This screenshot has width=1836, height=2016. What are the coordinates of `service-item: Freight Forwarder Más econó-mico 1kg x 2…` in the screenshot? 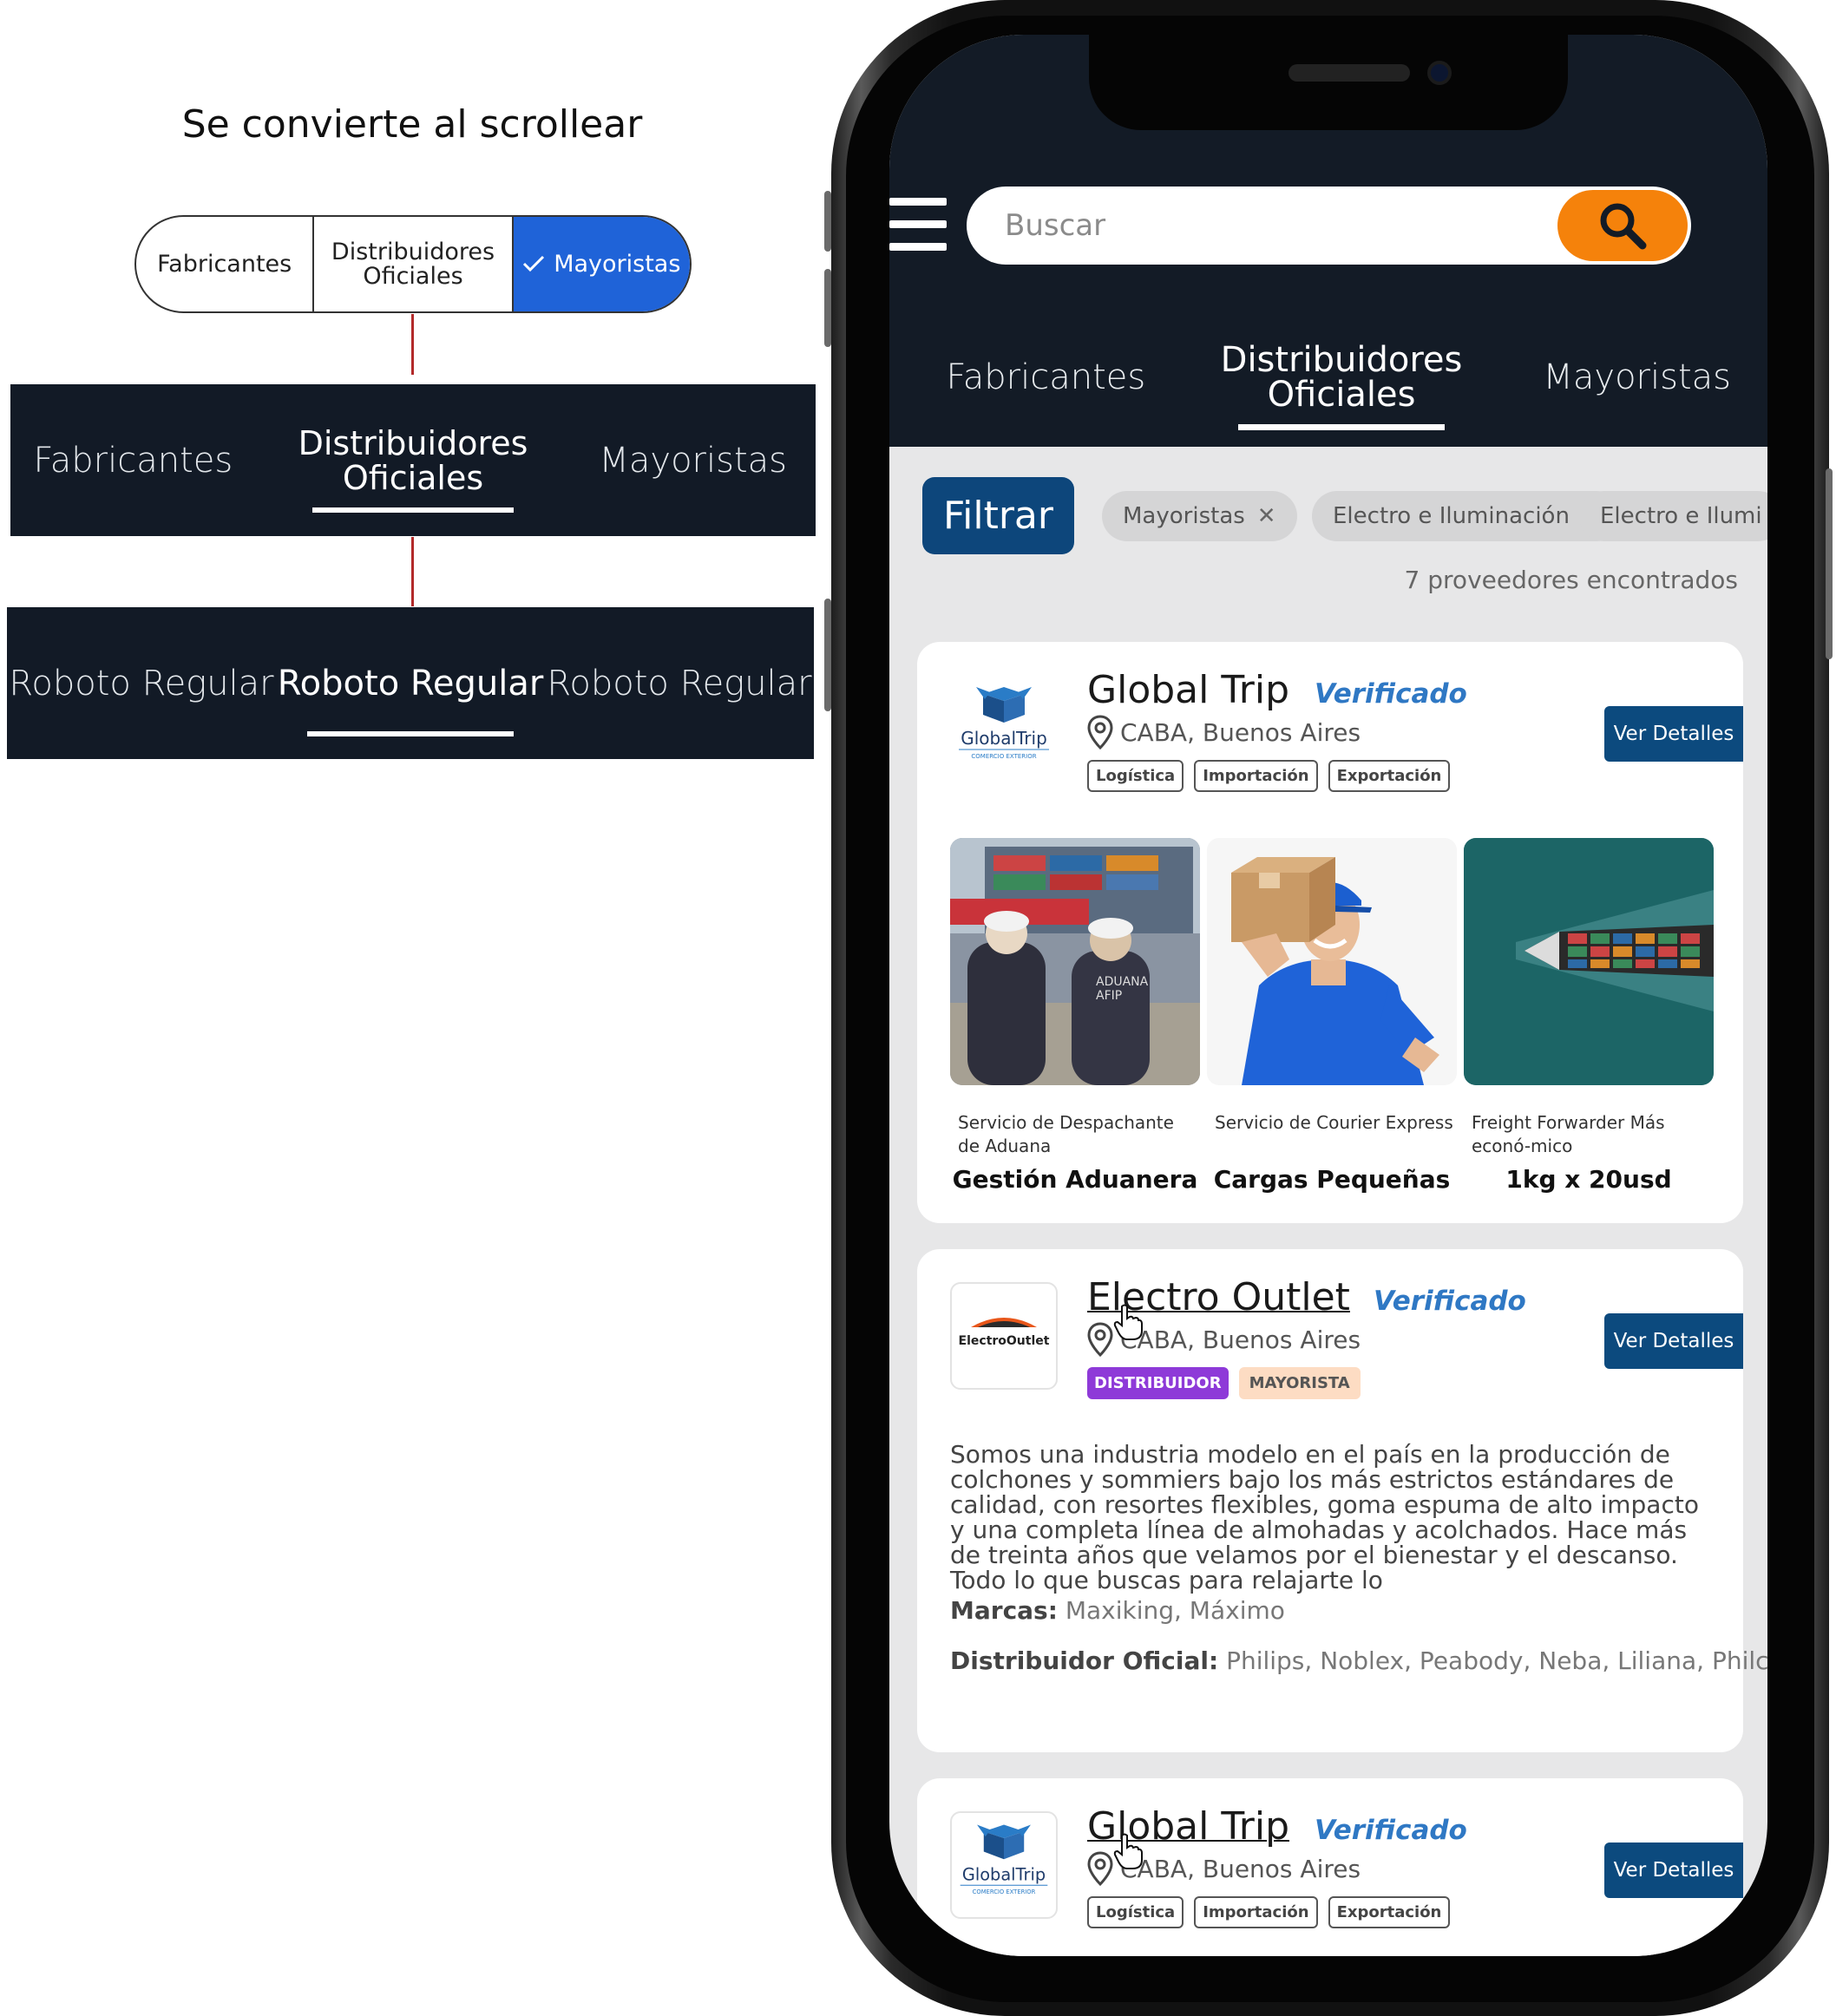 It's located at (1589, 1016).